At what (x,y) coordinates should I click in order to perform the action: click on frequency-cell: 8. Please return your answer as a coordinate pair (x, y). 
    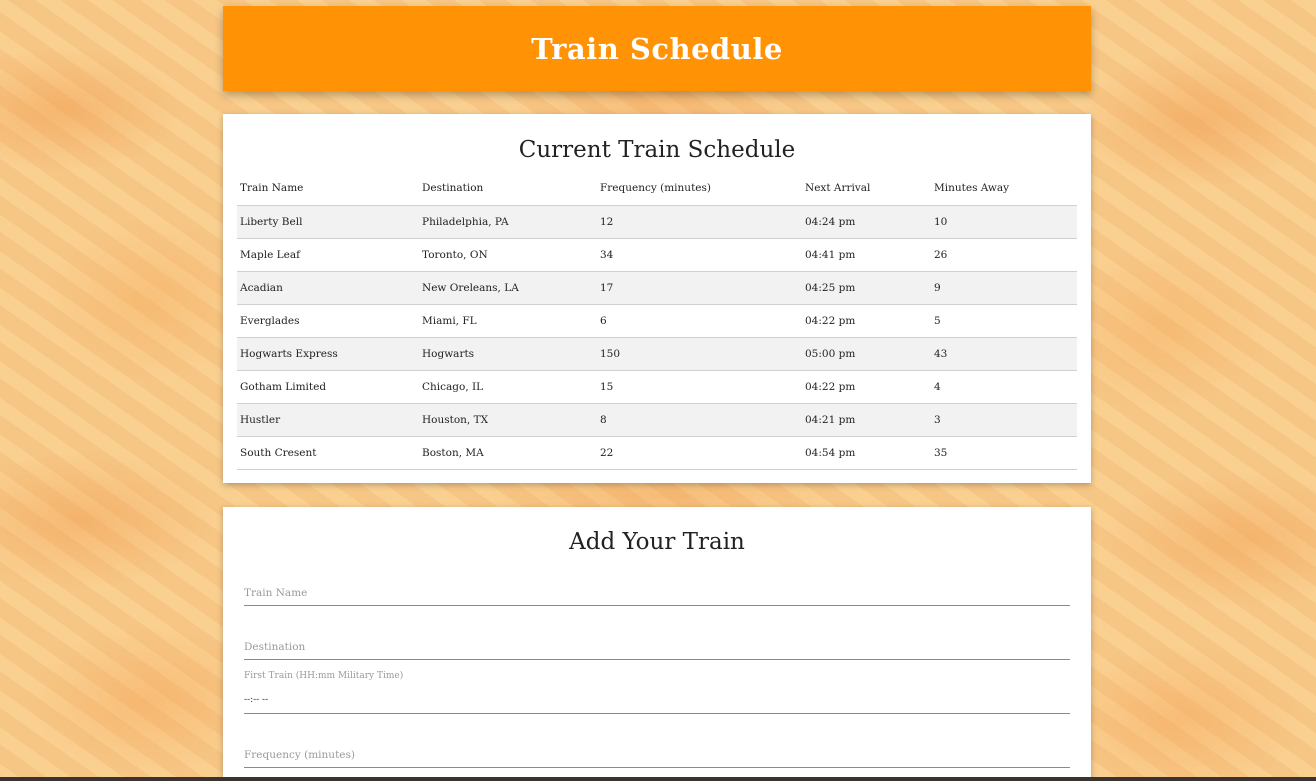
    Looking at the image, I should click on (699, 420).